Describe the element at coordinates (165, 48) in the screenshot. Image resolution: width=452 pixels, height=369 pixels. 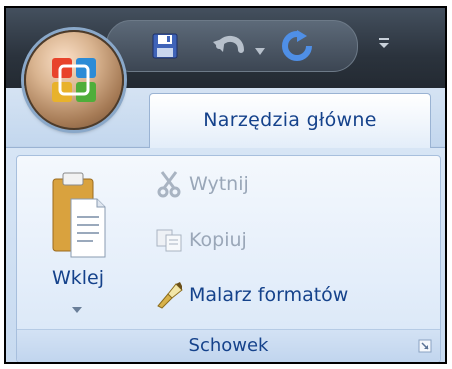
I see `save-icon` at that location.